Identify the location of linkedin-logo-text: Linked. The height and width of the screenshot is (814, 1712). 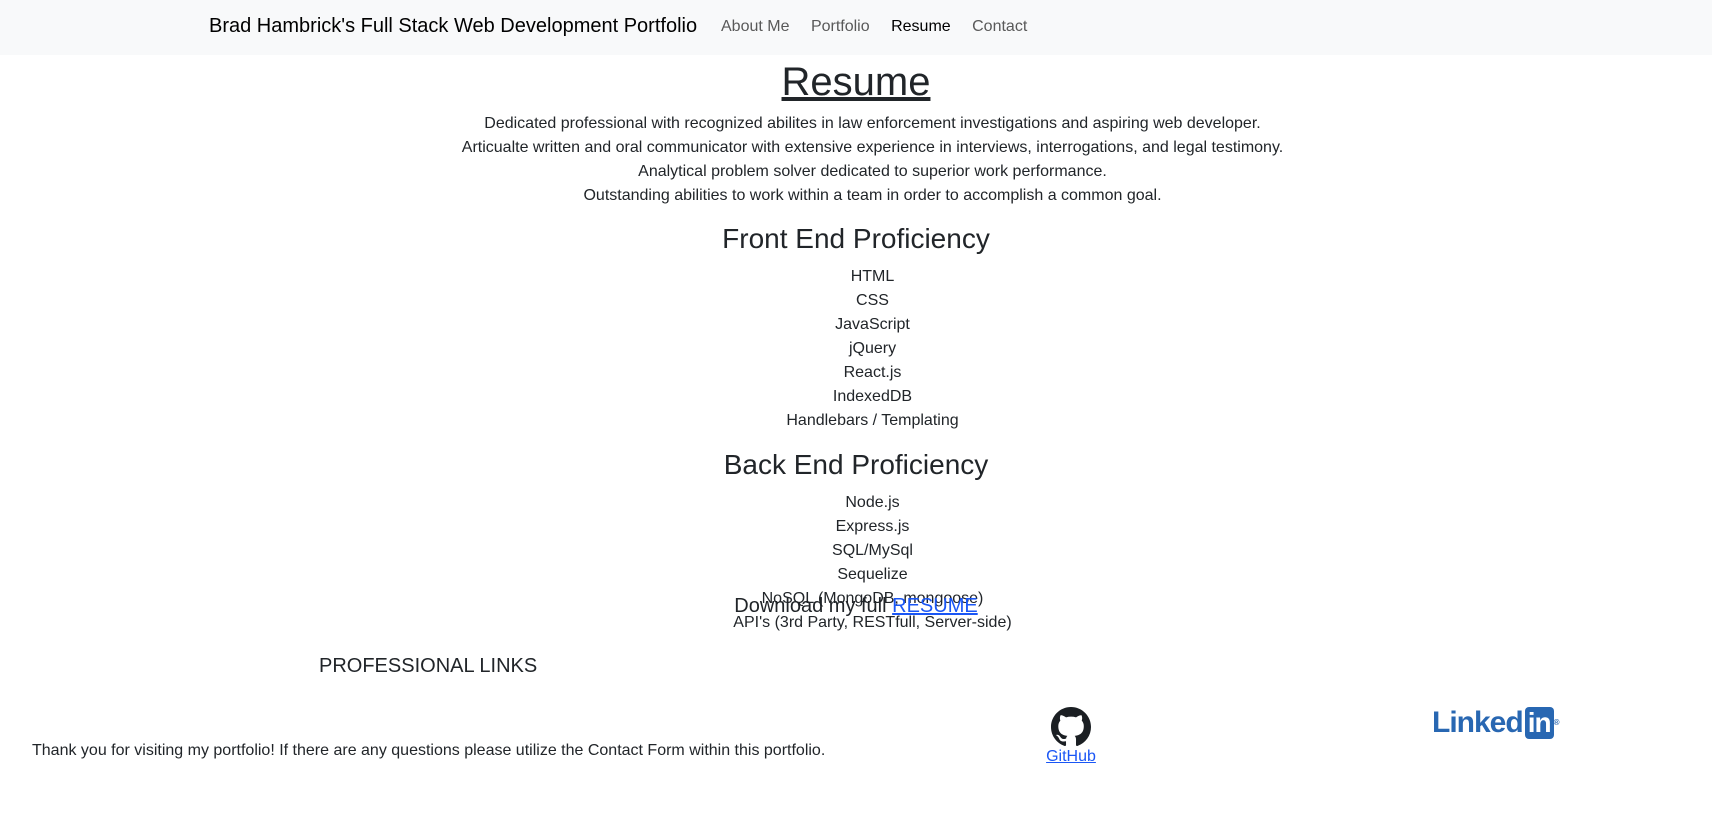
(1478, 722).